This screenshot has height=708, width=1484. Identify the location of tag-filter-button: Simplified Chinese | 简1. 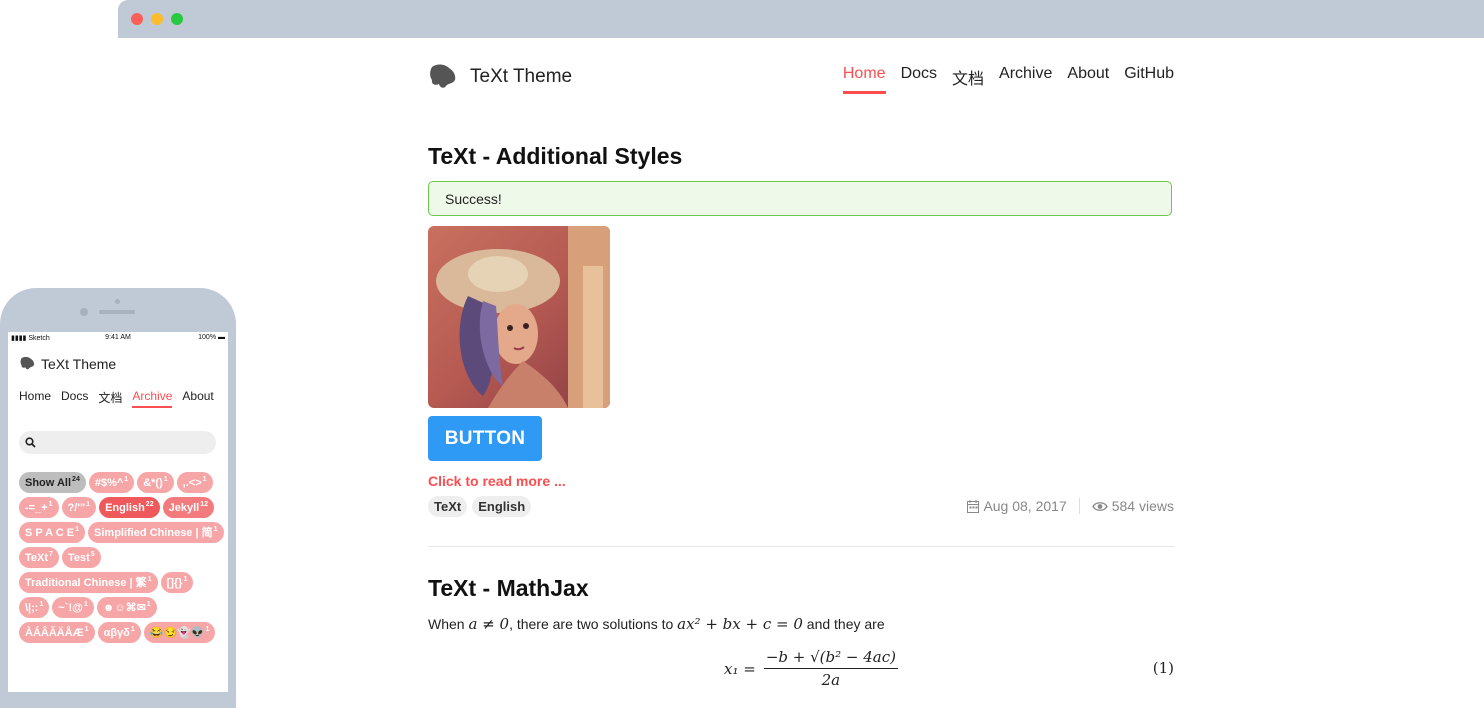
(156, 532).